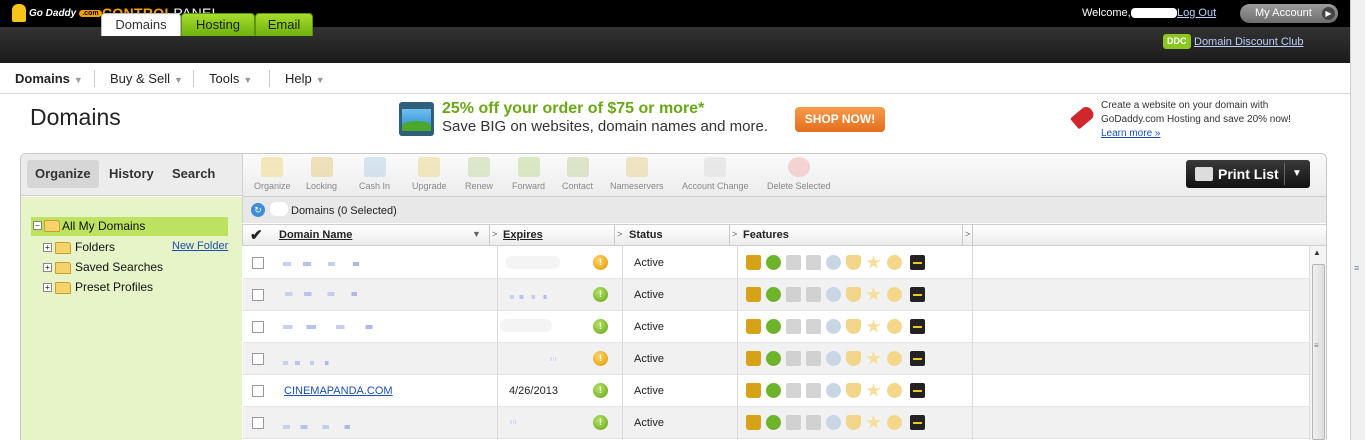 This screenshot has height=440, width=1365. What do you see at coordinates (1196, 13) in the screenshot?
I see `logout-link: Log Out` at bounding box center [1196, 13].